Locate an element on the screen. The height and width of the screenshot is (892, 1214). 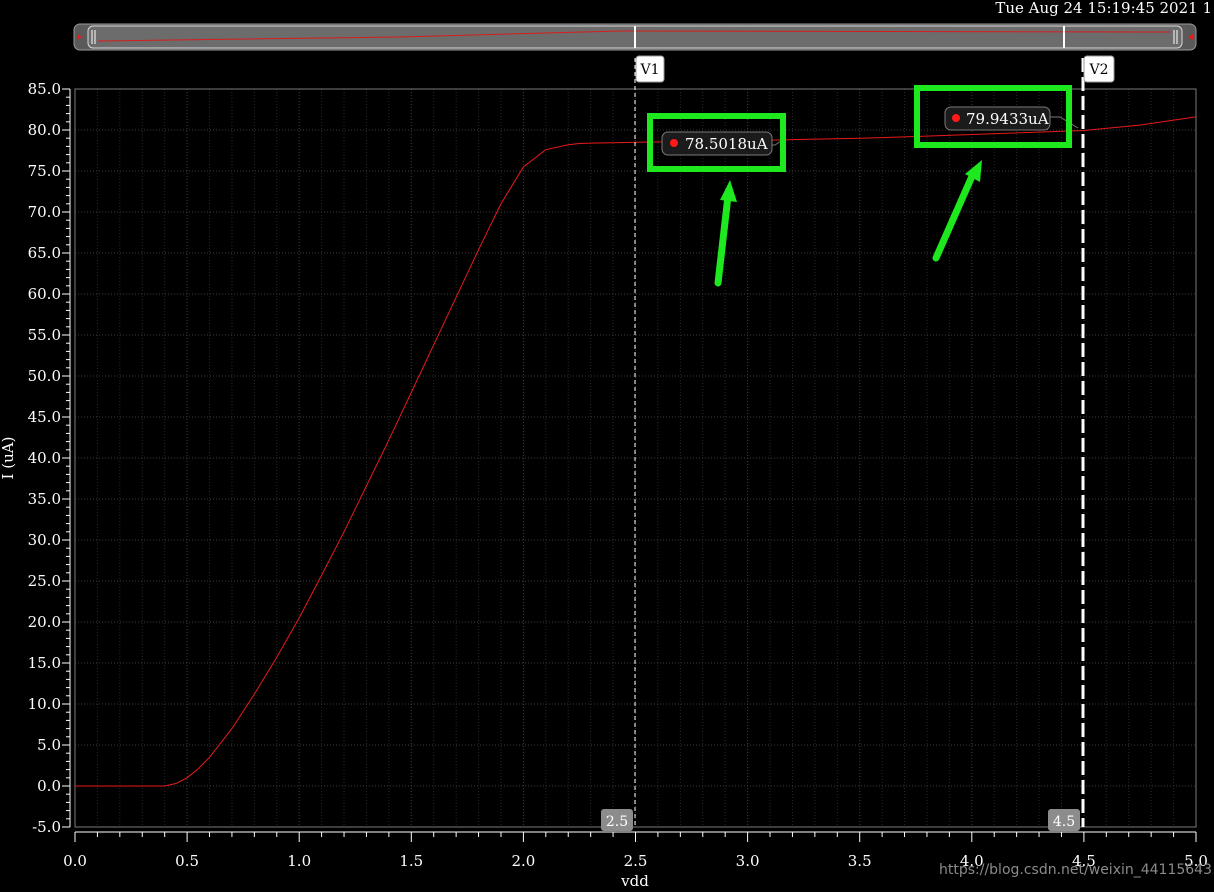
y-tick-label: 30.0 is located at coordinates (44, 540).